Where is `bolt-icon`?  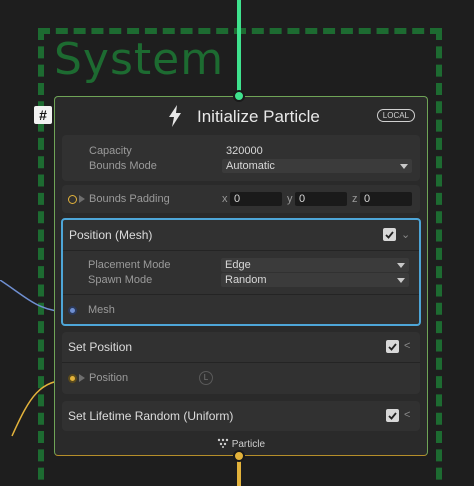 bolt-icon is located at coordinates (175, 116).